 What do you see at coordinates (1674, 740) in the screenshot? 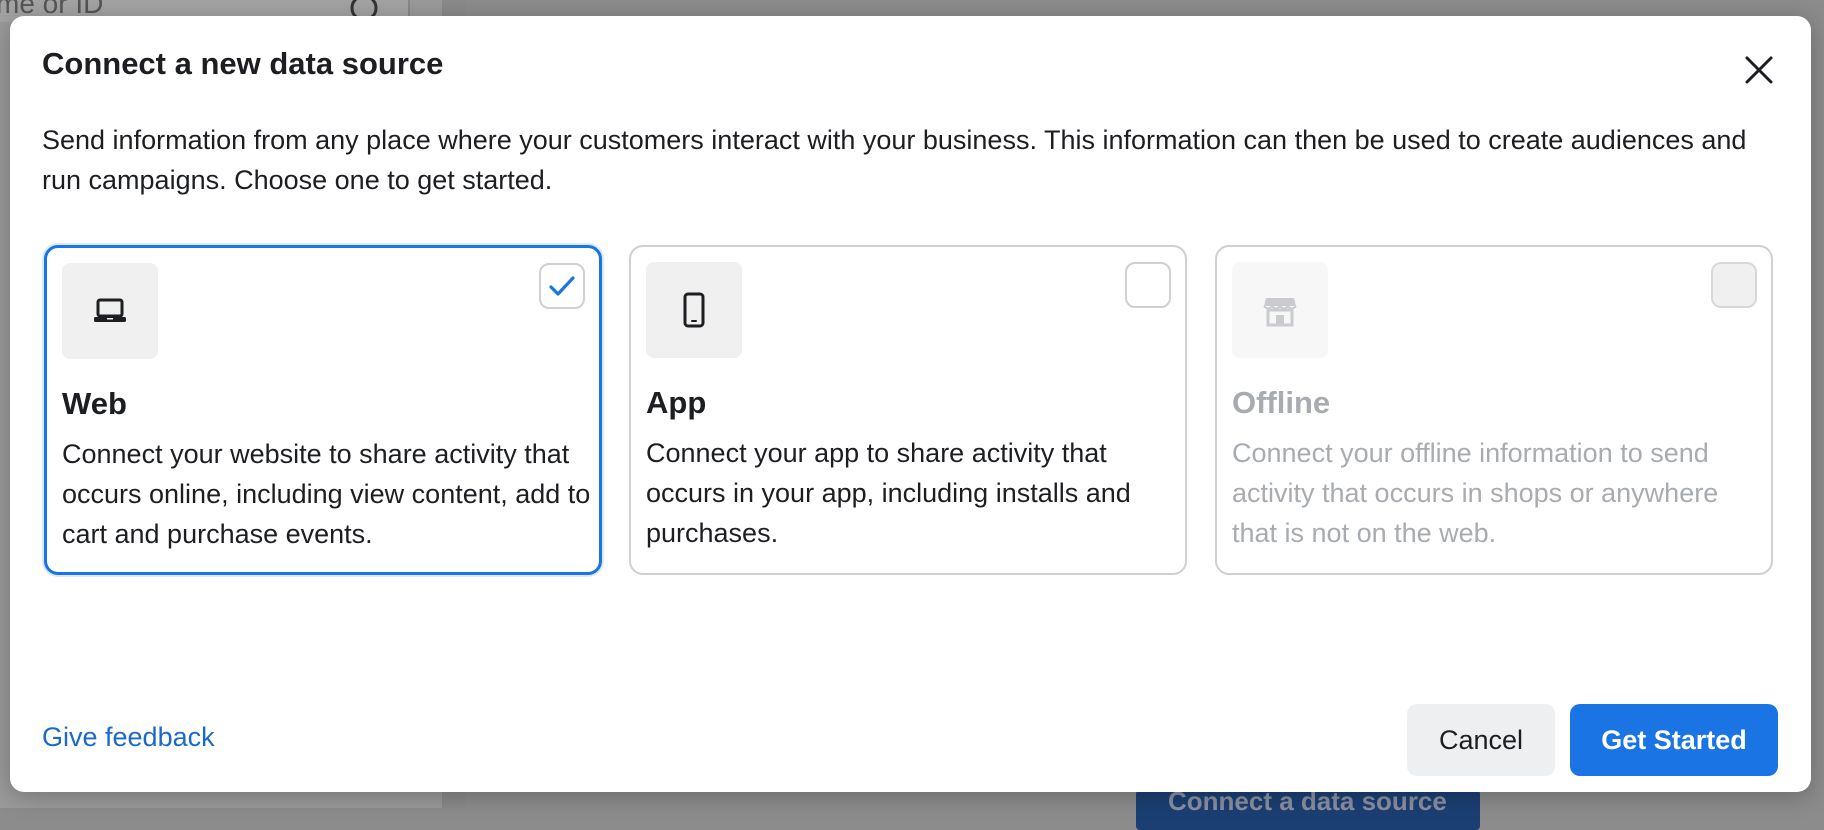
I see `get-started-button: Get Started` at bounding box center [1674, 740].